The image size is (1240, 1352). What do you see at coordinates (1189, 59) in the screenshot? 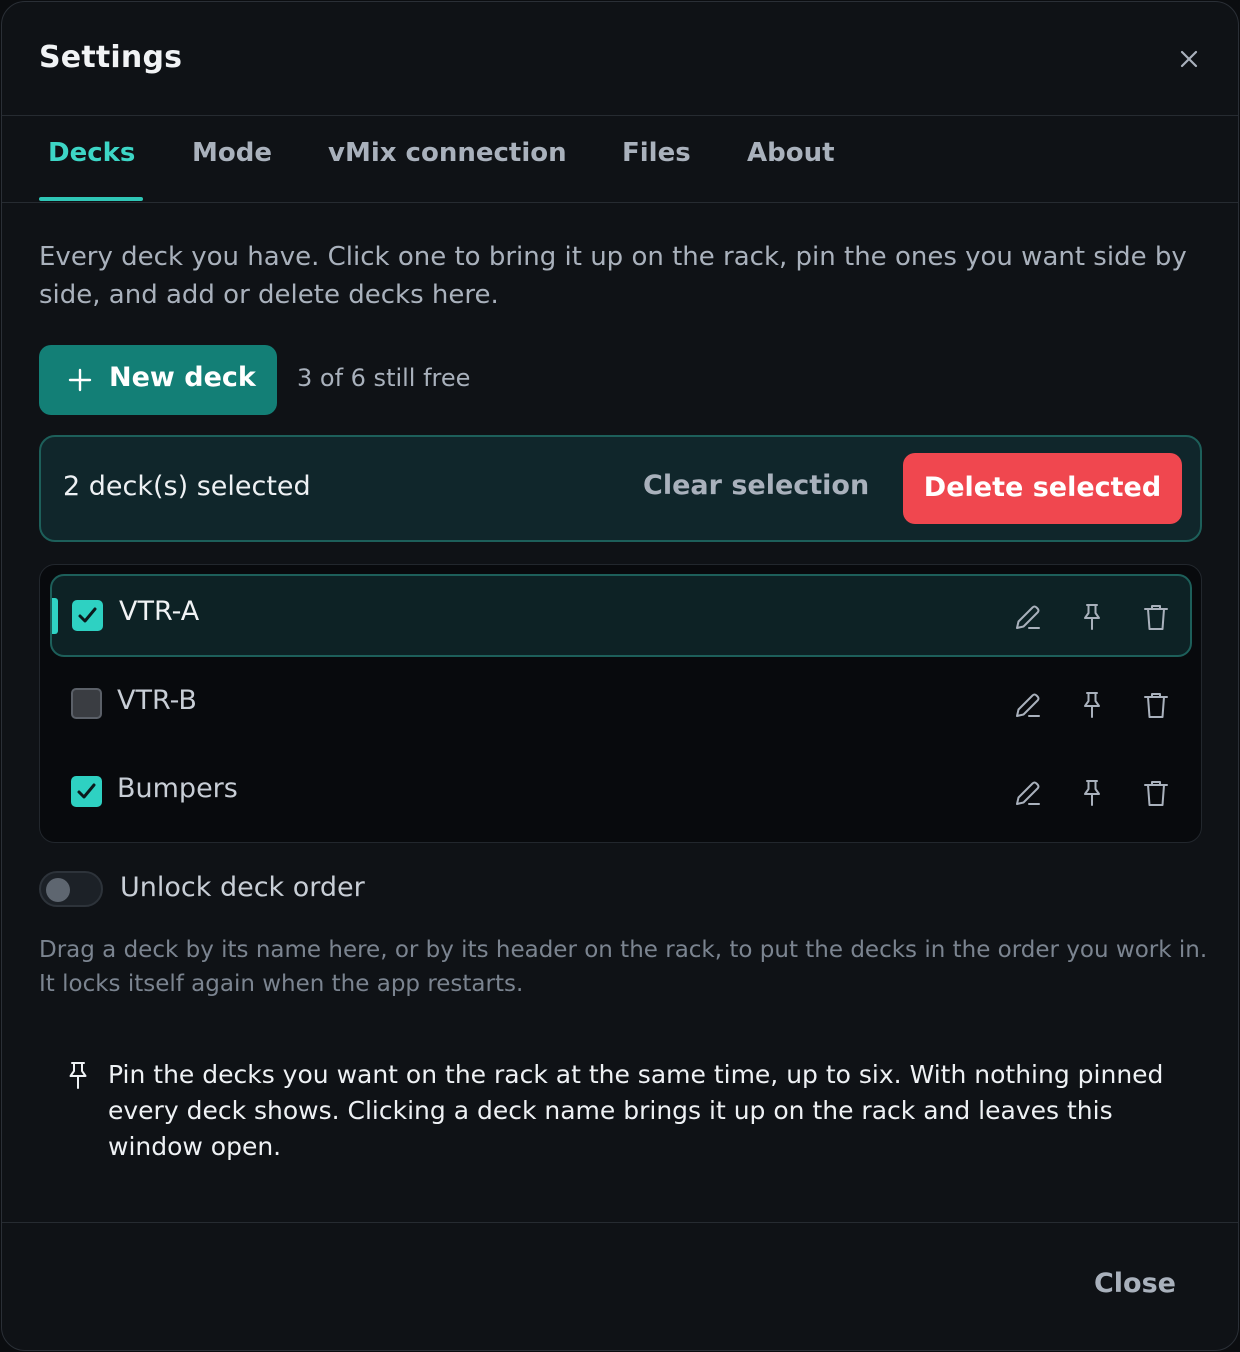
I see `close-icon` at bounding box center [1189, 59].